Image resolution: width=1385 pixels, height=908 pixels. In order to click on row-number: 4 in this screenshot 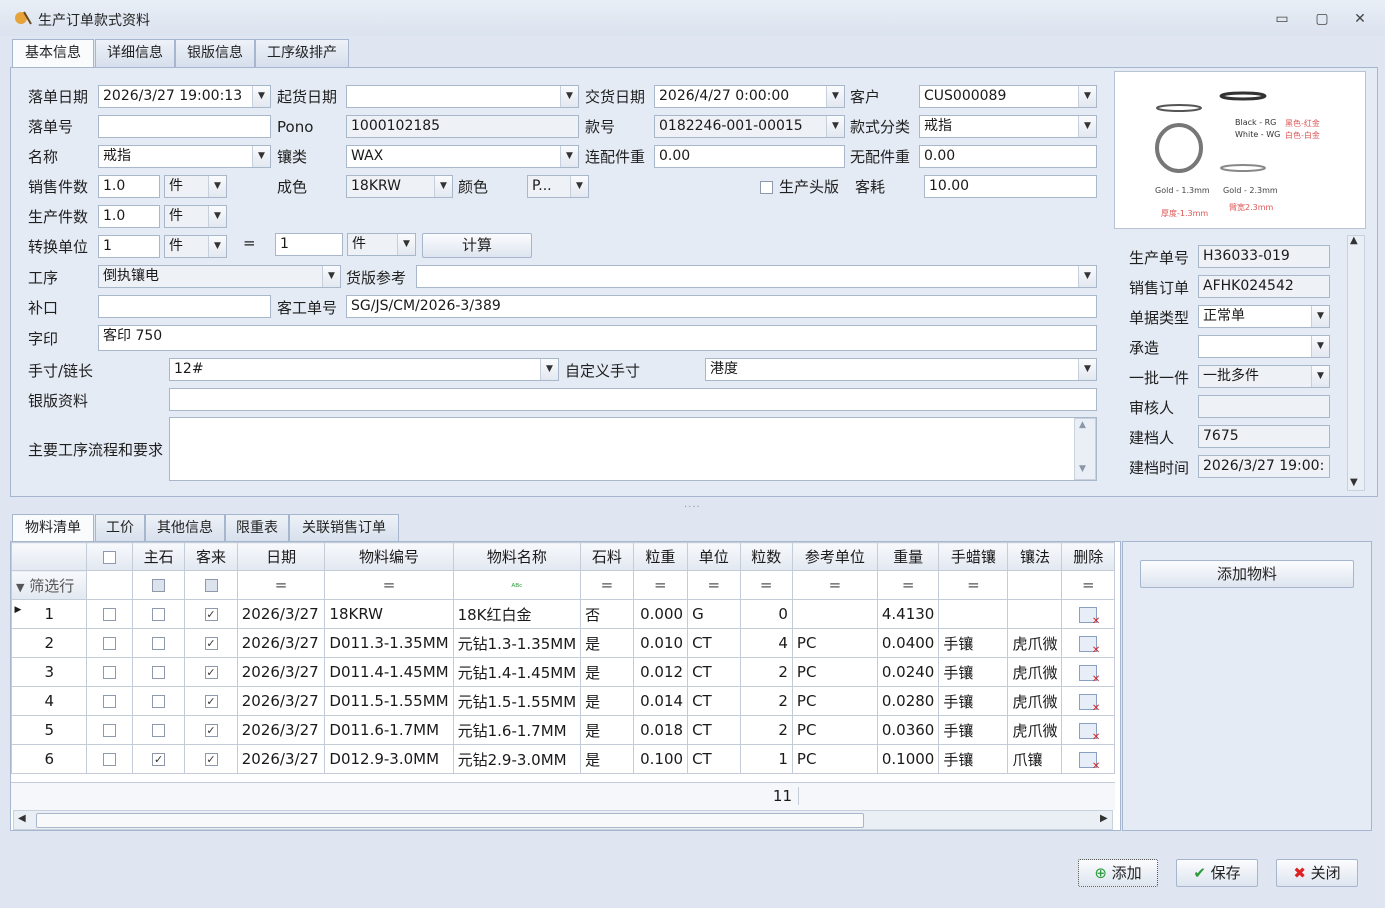, I will do `click(49, 701)`.